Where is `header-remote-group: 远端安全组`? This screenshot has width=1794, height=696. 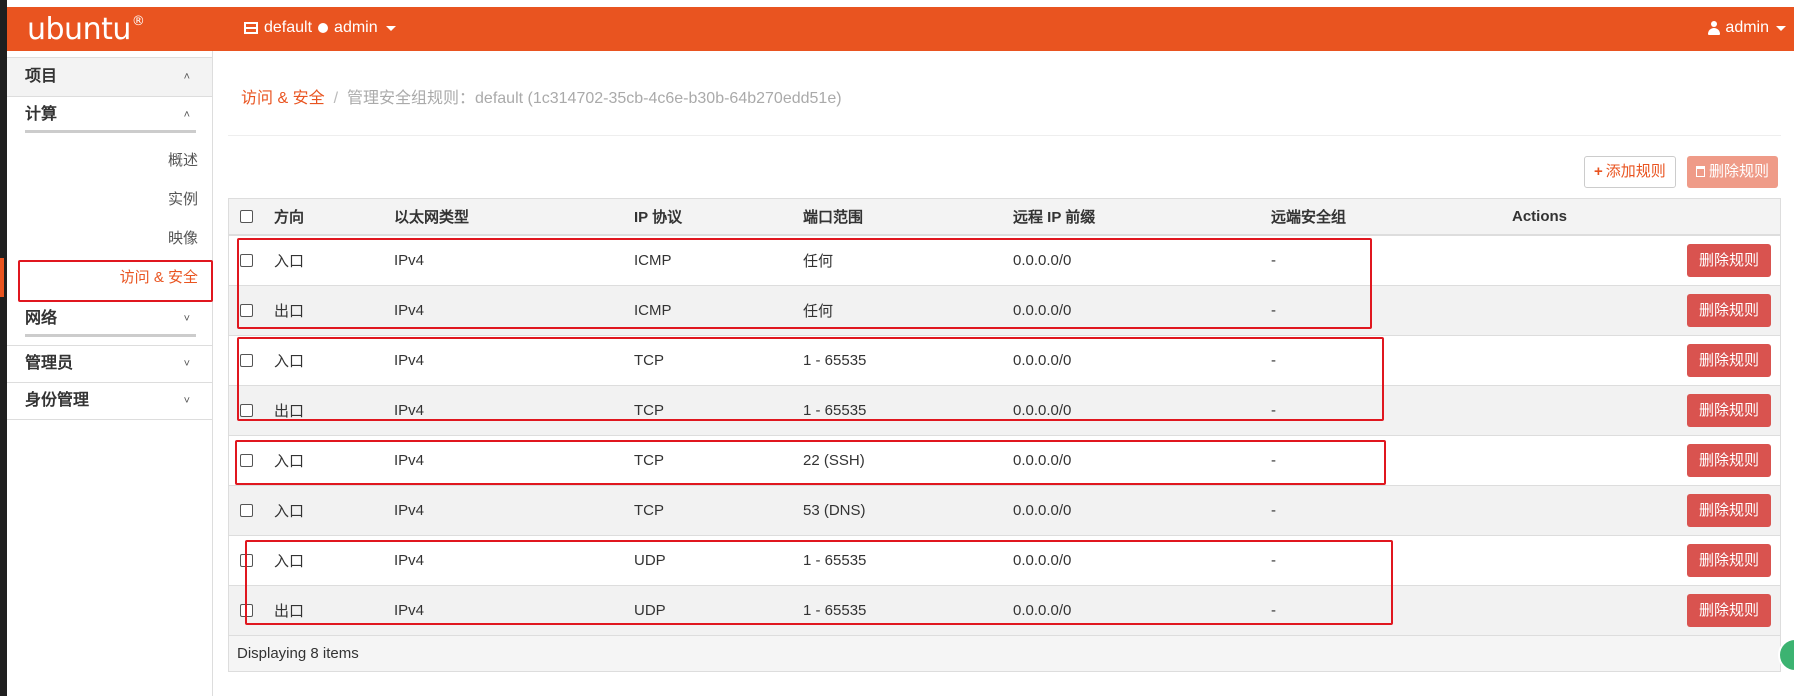 header-remote-group: 远端安全组 is located at coordinates (1308, 216).